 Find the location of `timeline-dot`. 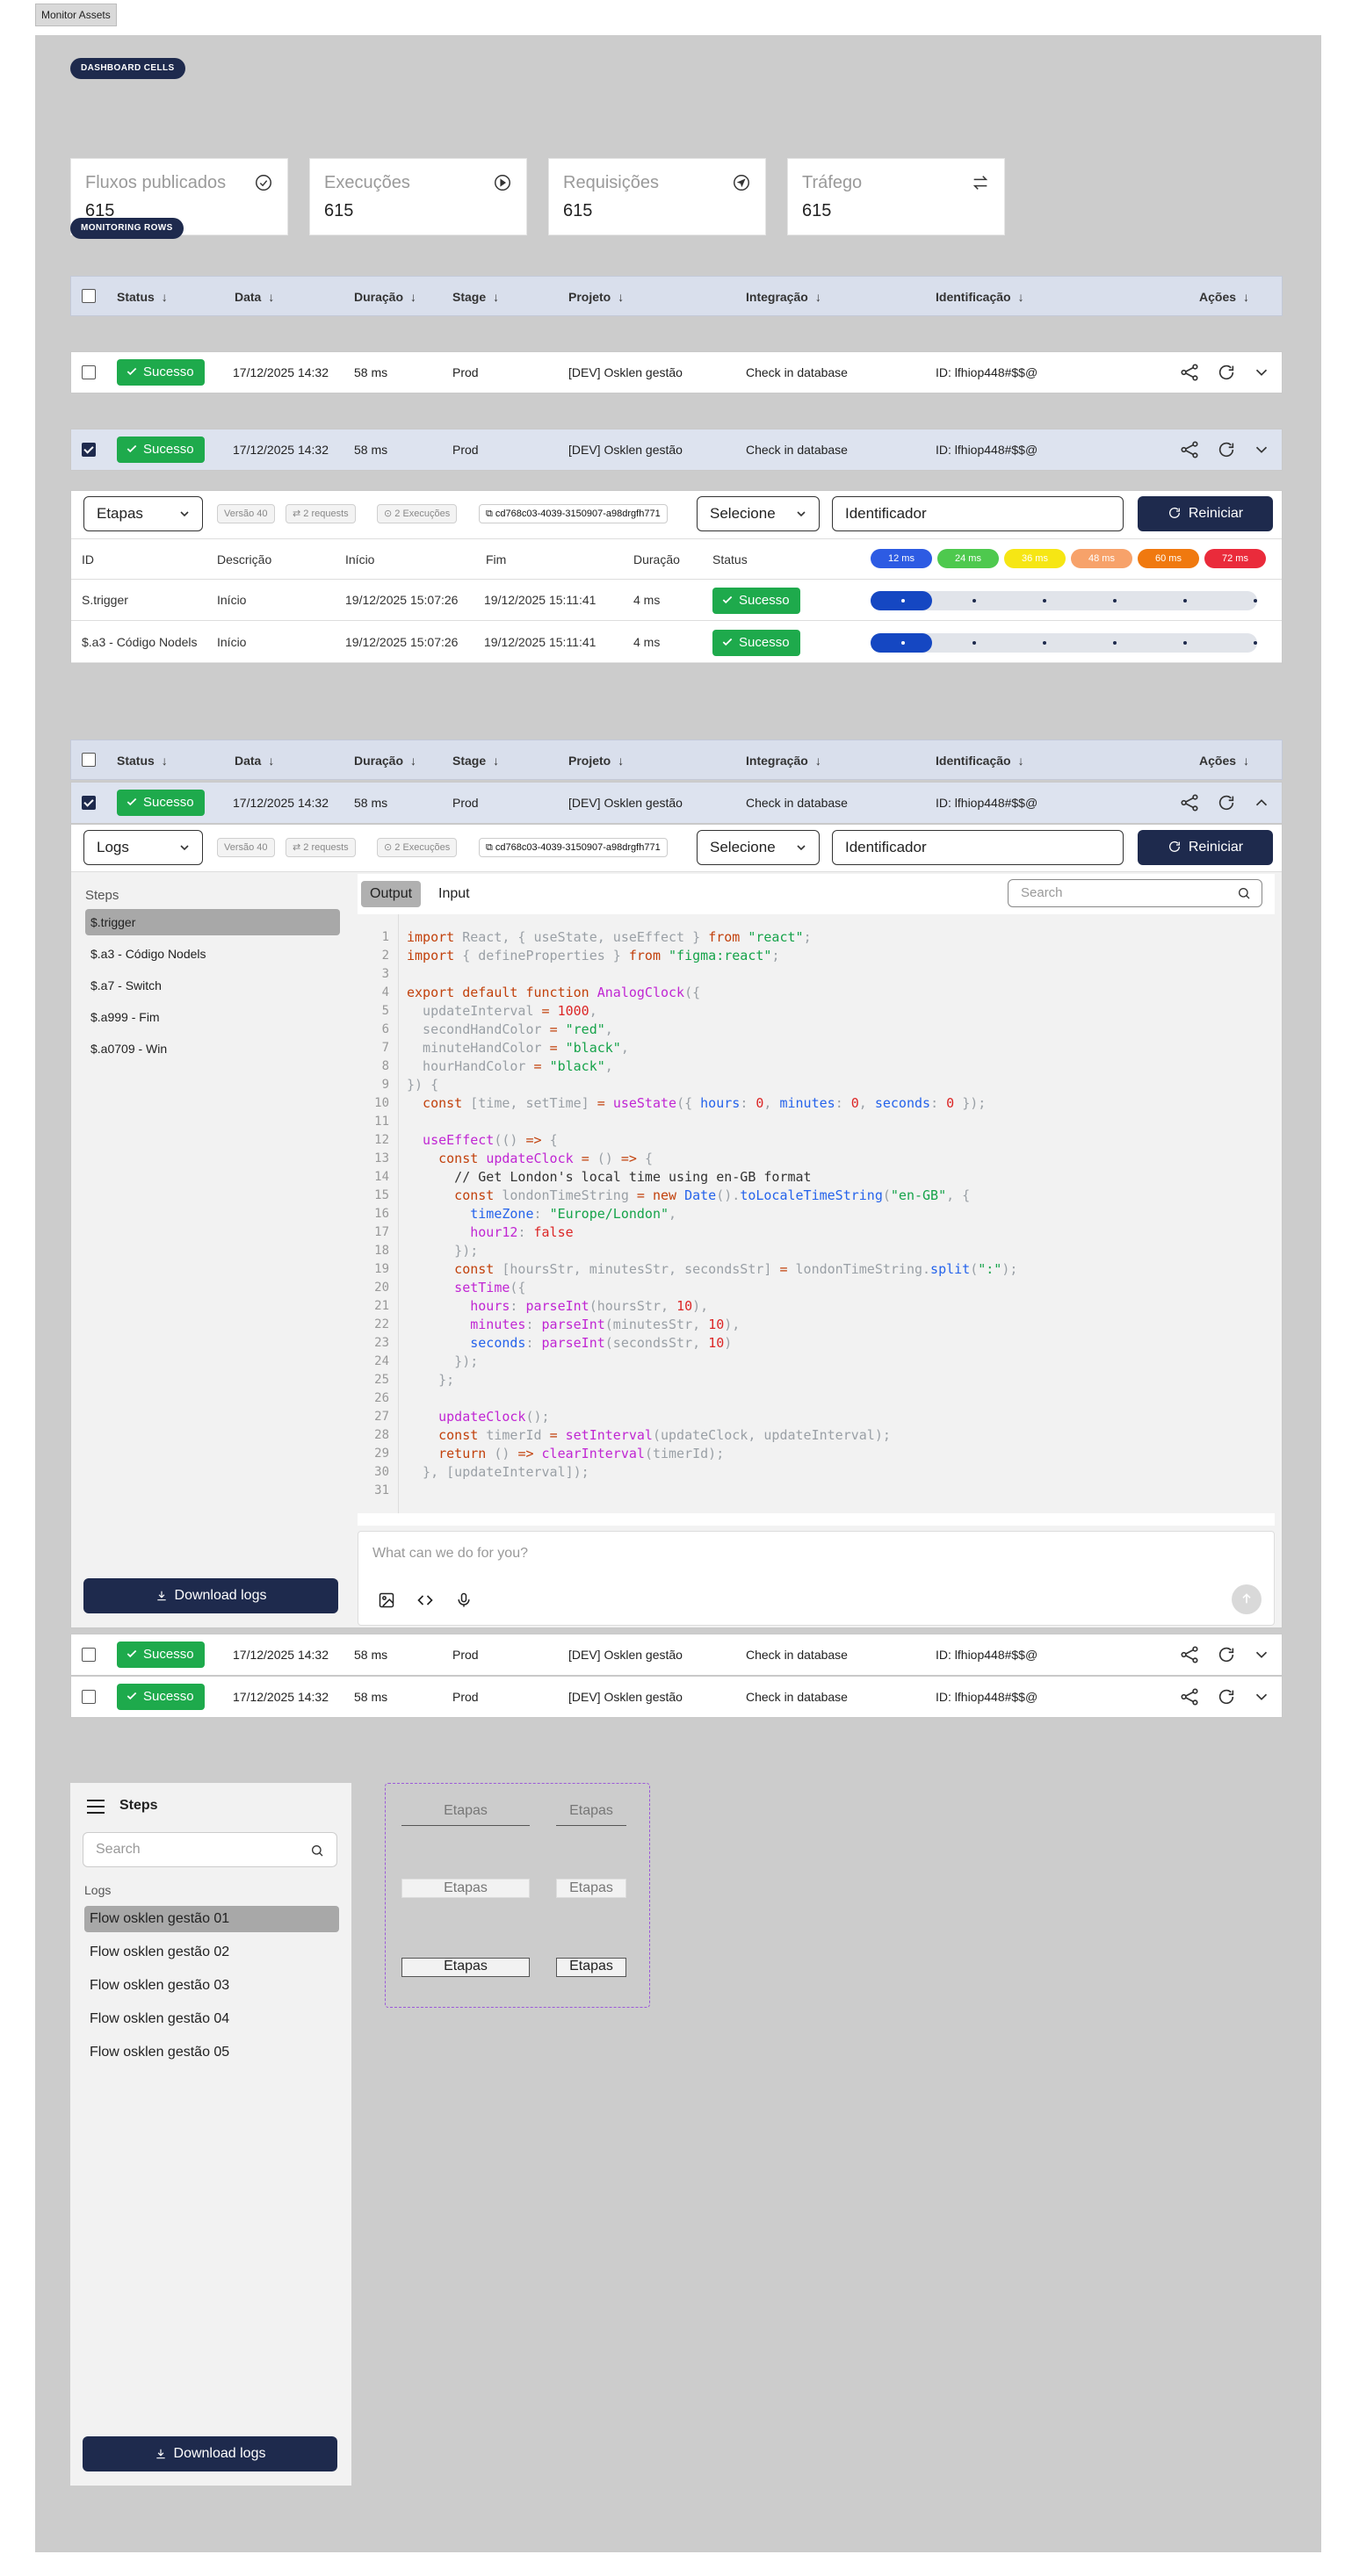

timeline-dot is located at coordinates (1115, 601).